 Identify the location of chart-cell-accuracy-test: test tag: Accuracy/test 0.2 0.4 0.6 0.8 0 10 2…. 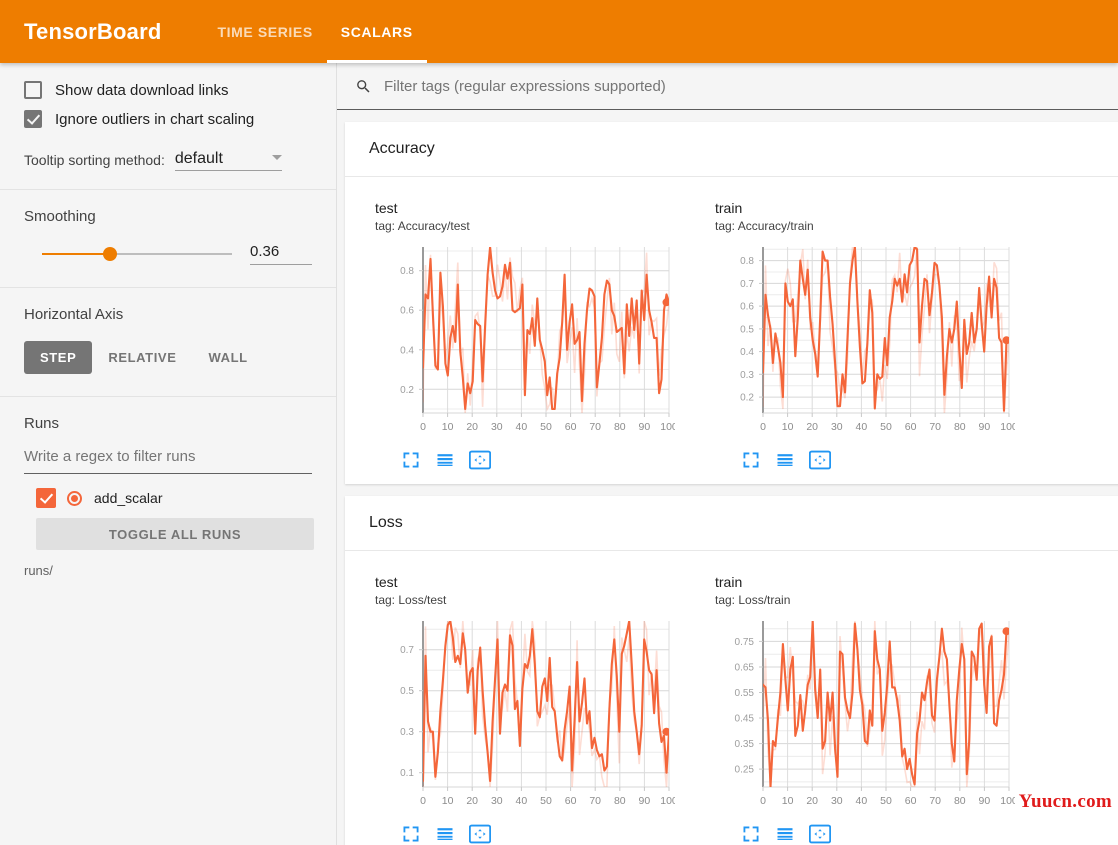
(525, 332).